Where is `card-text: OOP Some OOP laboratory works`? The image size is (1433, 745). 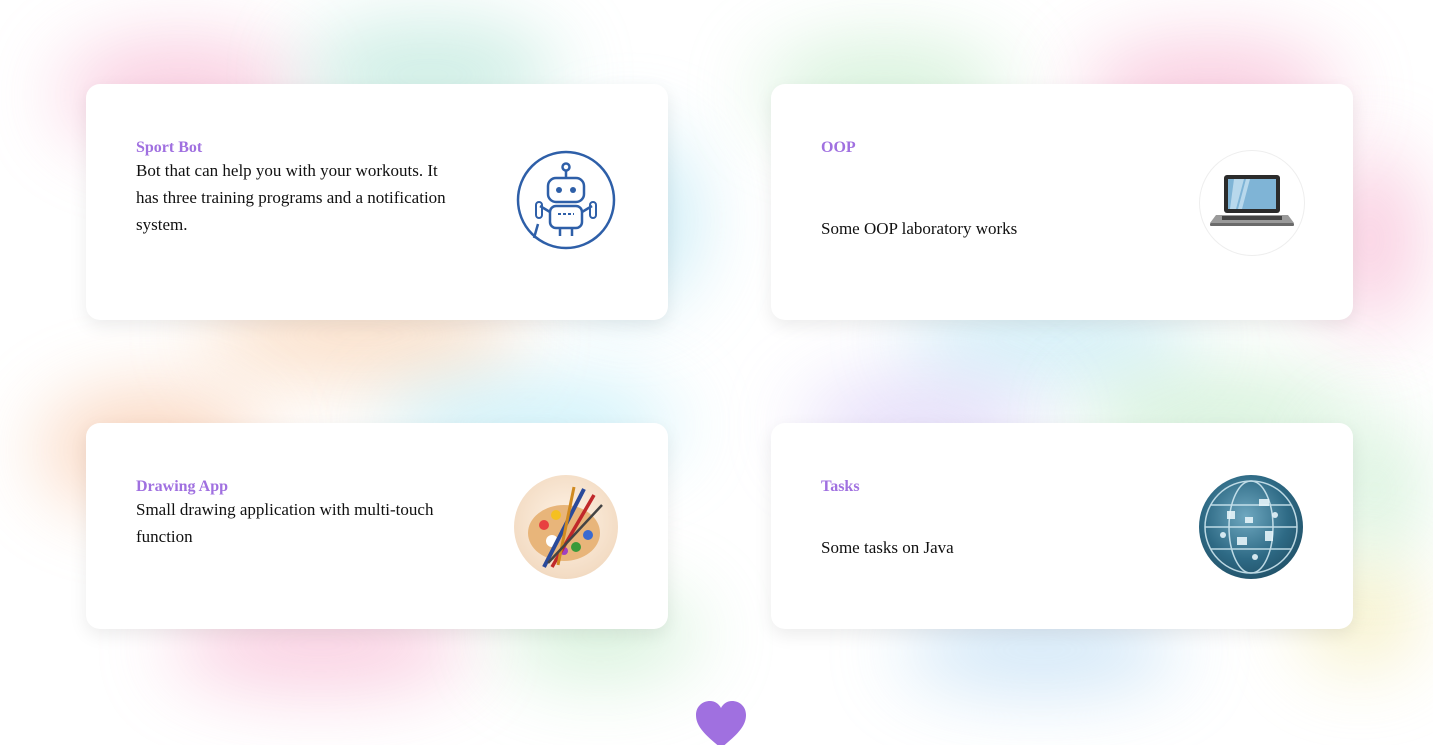
card-text: OOP Some OOP laboratory works is located at coordinates (981, 190).